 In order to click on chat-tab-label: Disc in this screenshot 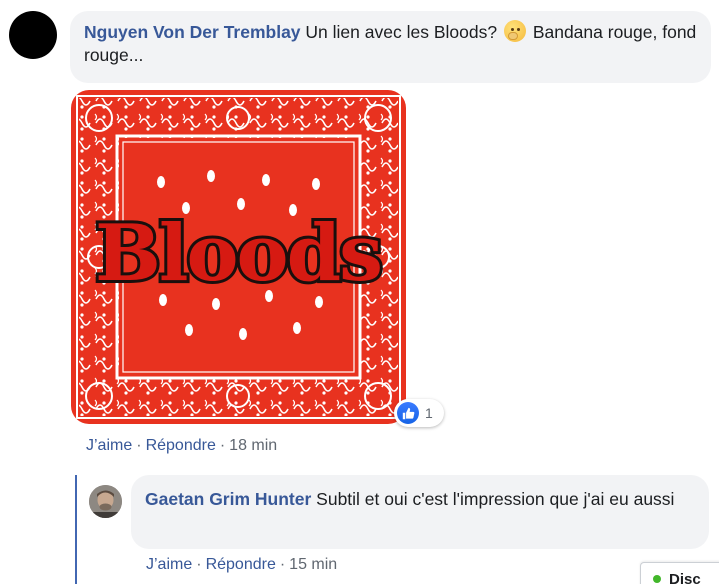, I will do `click(685, 577)`.